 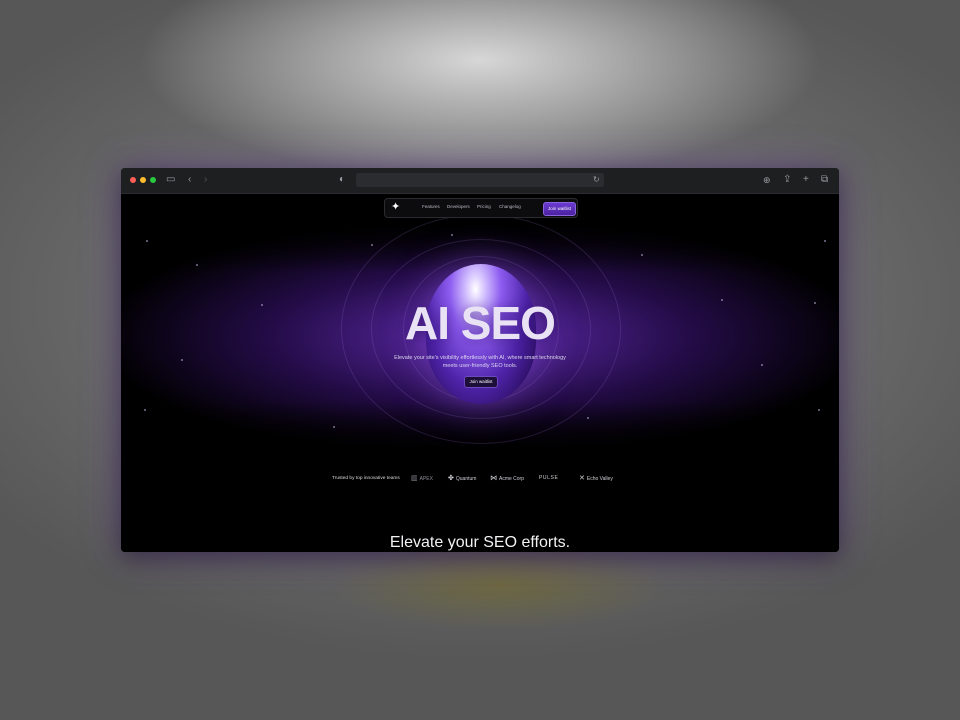 I want to click on section-title: Elevate your SEO efforts., so click(x=480, y=542).